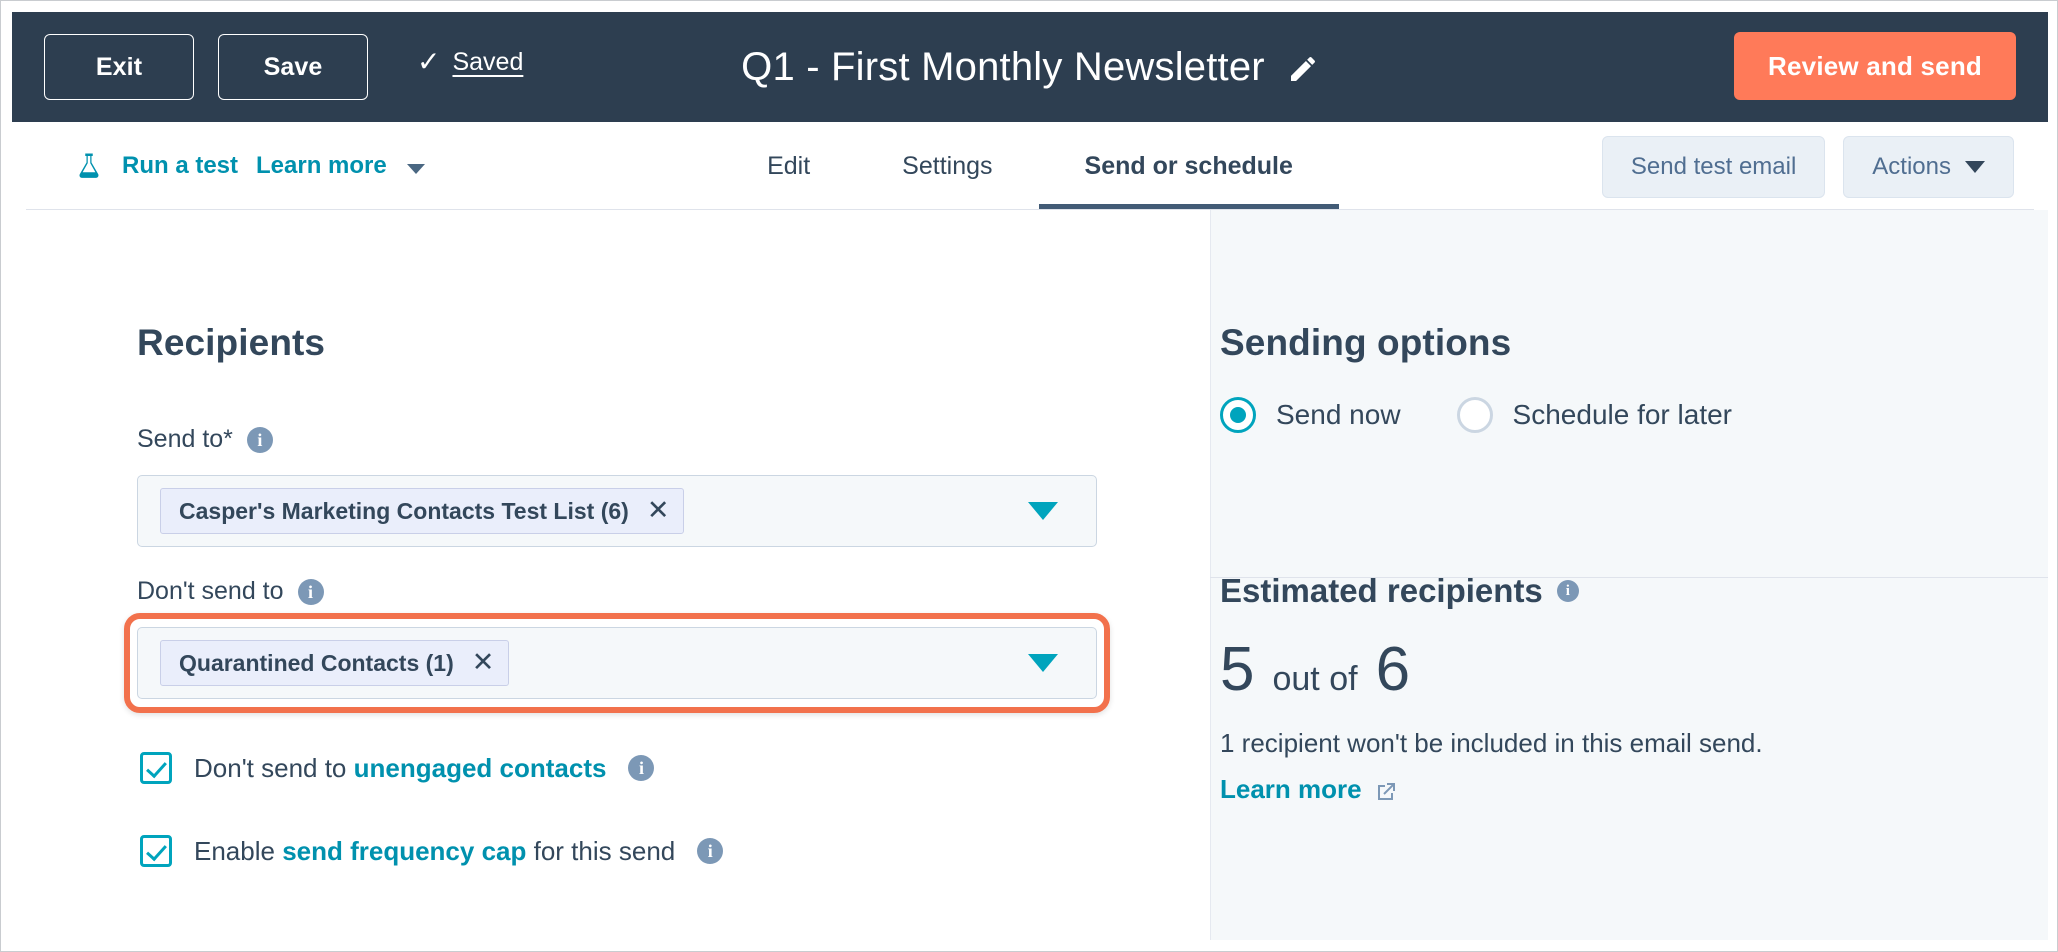 The image size is (2058, 952). I want to click on label-prefix: Don't send to, so click(274, 767).